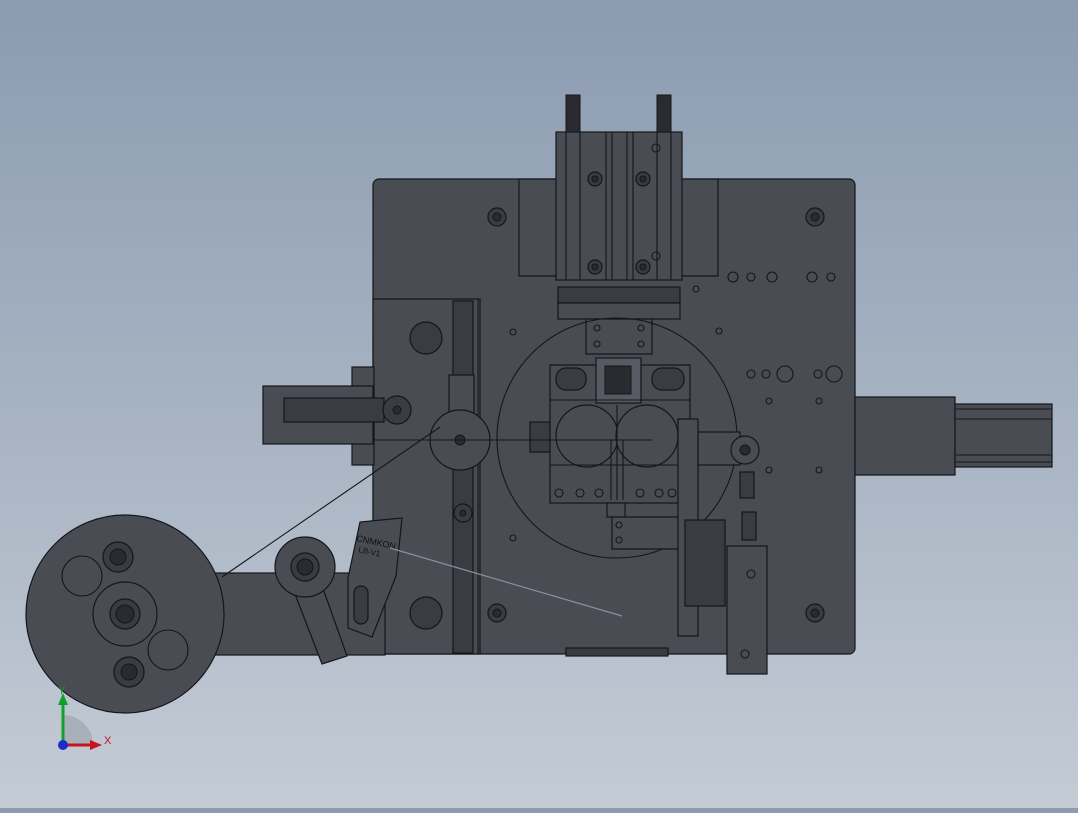 This screenshot has width=1078, height=813. Describe the element at coordinates (431, 476) in the screenshot. I see `left-slide` at that location.